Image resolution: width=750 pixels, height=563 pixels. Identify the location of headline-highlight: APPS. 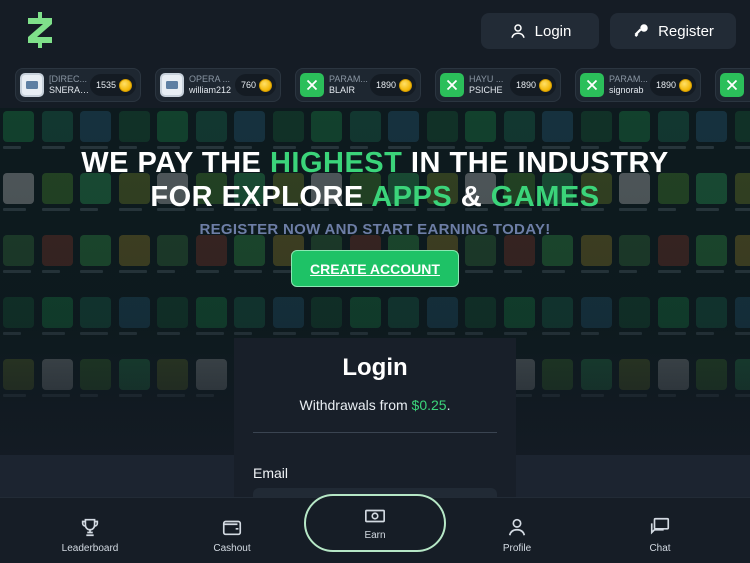
(412, 197).